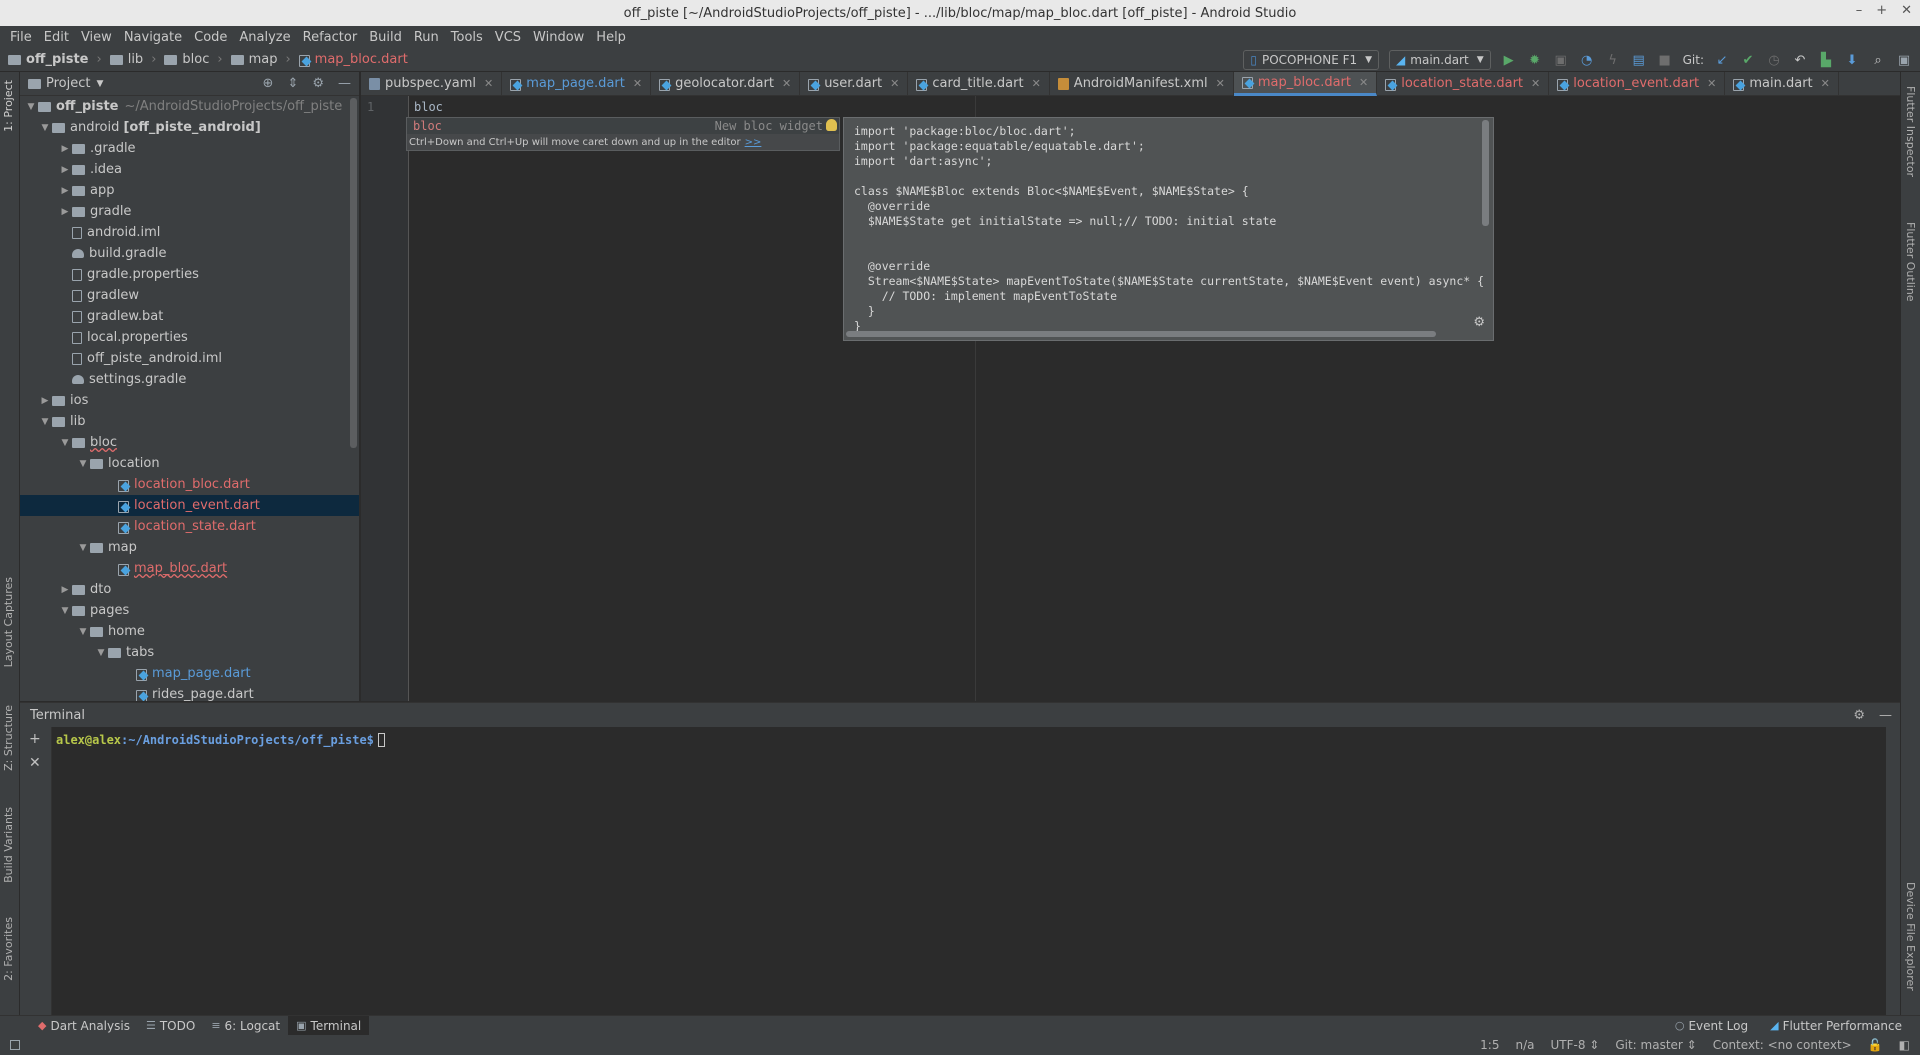 This screenshot has height=1055, width=1920. What do you see at coordinates (189, 673) in the screenshot?
I see `tree-item-map-page: map_page.dart` at bounding box center [189, 673].